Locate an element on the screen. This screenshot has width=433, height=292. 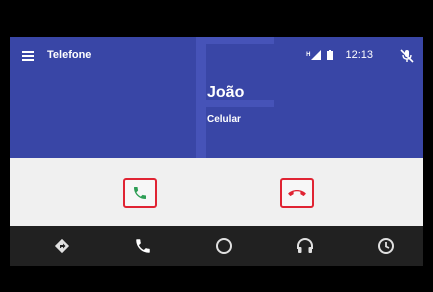
signal-indicator: H is located at coordinates (314, 55).